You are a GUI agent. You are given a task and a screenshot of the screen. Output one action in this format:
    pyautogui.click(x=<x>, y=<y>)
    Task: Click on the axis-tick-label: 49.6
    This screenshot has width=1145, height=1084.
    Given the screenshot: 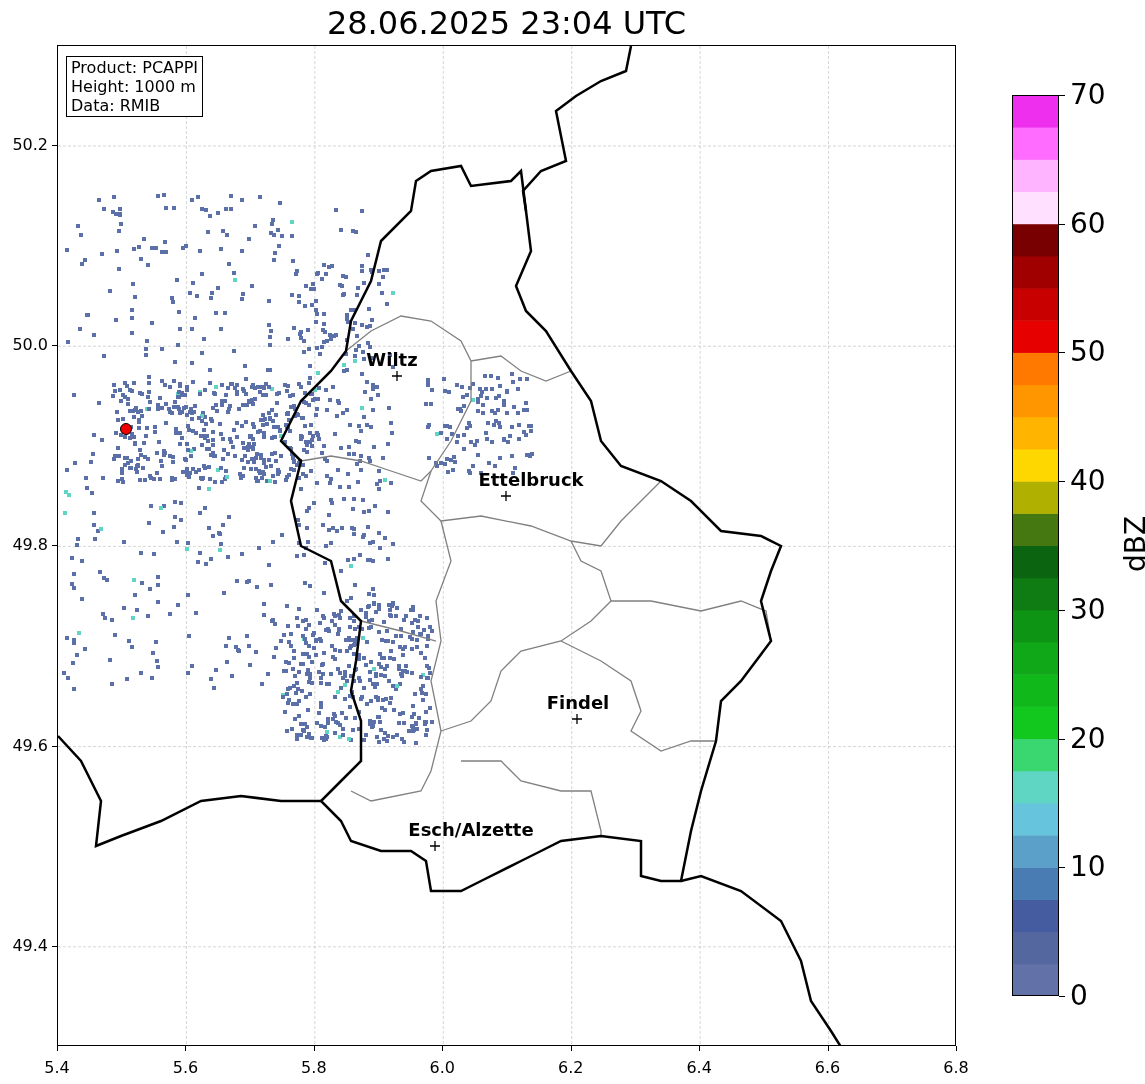 What is the action you would take?
    pyautogui.click(x=29, y=745)
    